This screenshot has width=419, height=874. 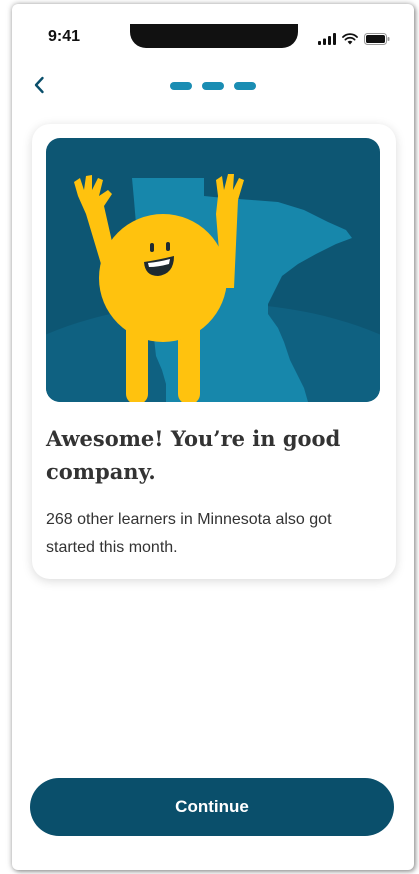 What do you see at coordinates (64, 36) in the screenshot?
I see `status-time: 9:41` at bounding box center [64, 36].